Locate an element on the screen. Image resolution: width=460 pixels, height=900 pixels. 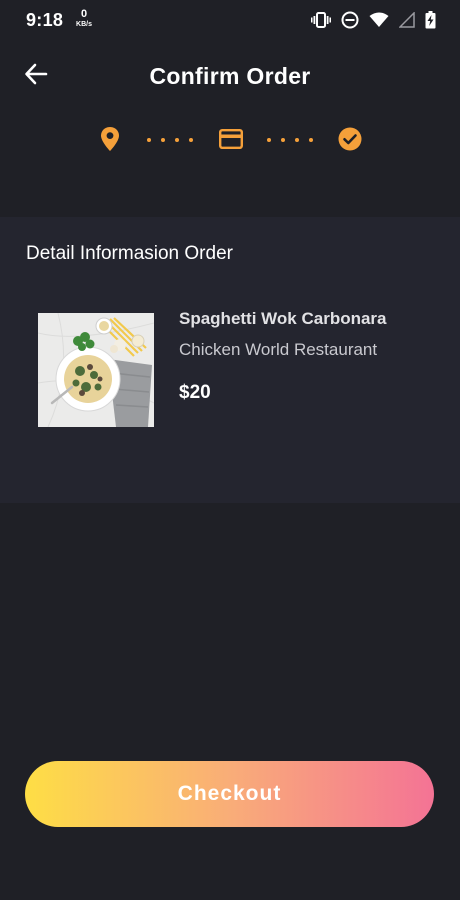
section-title: Detail Informasion Order is located at coordinates (129, 253).